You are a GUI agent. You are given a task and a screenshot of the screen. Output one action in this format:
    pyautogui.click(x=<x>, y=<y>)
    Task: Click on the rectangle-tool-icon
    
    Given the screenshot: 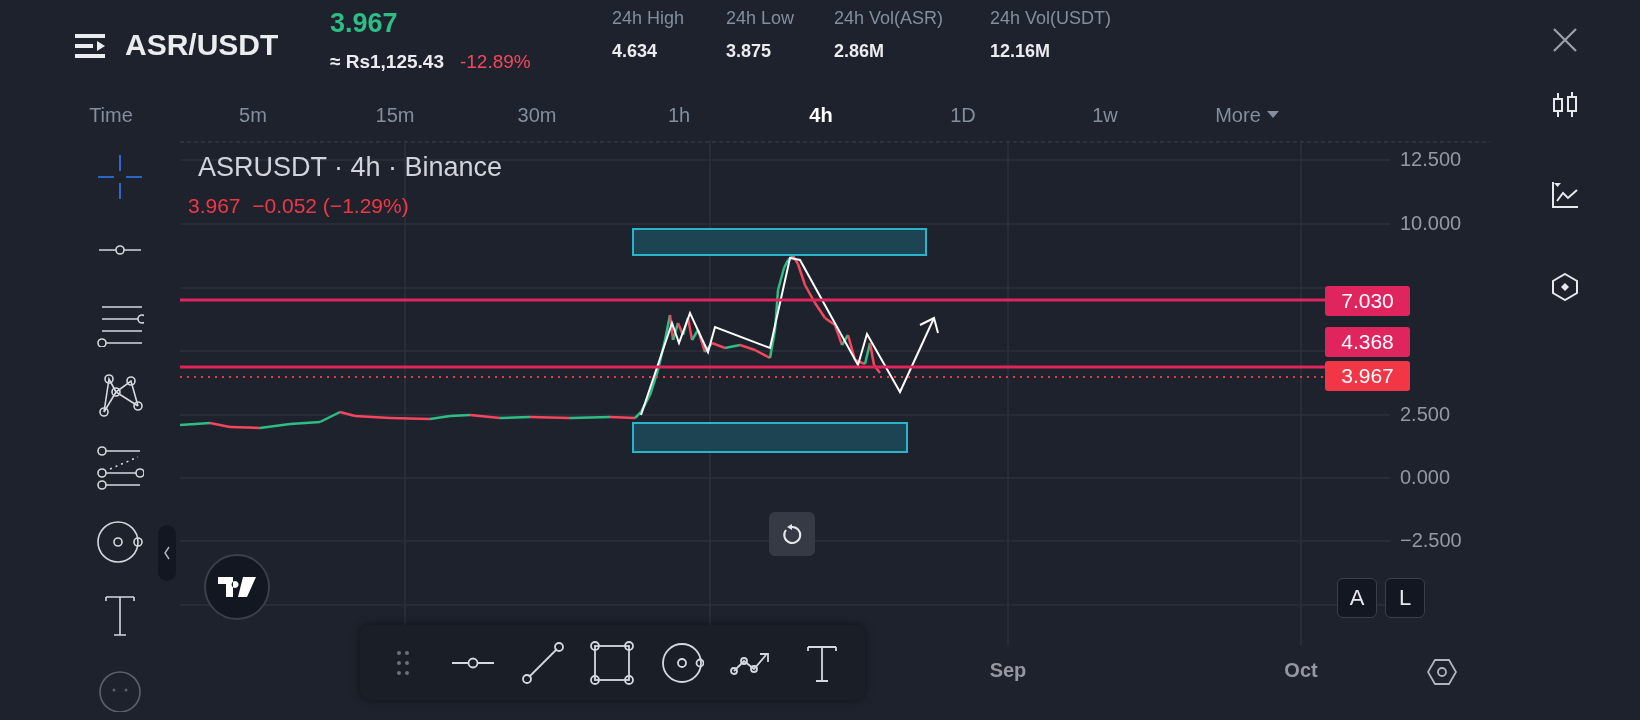 What is the action you would take?
    pyautogui.click(x=612, y=662)
    